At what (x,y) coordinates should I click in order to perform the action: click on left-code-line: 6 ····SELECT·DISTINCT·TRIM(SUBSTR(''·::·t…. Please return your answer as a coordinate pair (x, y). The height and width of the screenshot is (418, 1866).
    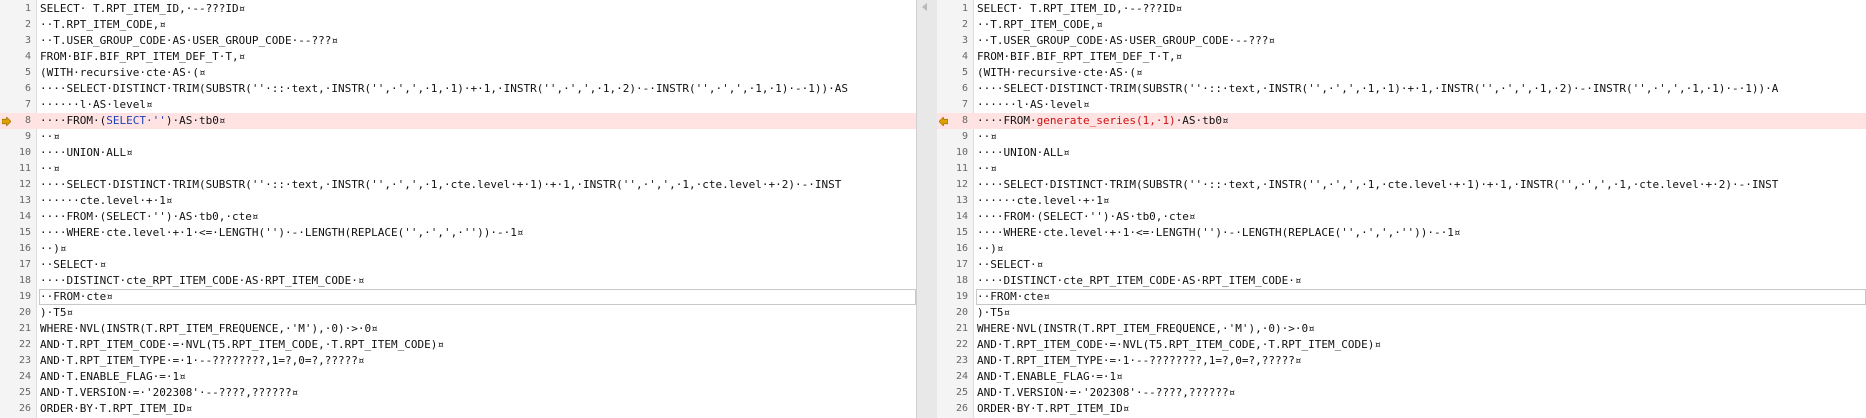
    Looking at the image, I should click on (458, 89).